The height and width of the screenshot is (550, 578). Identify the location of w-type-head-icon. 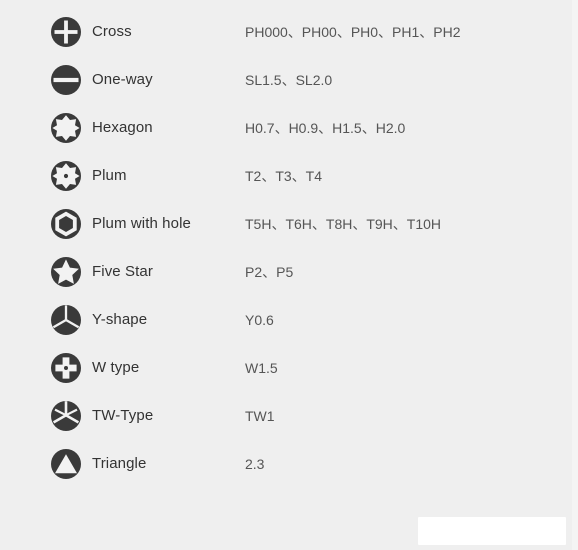
(66, 368).